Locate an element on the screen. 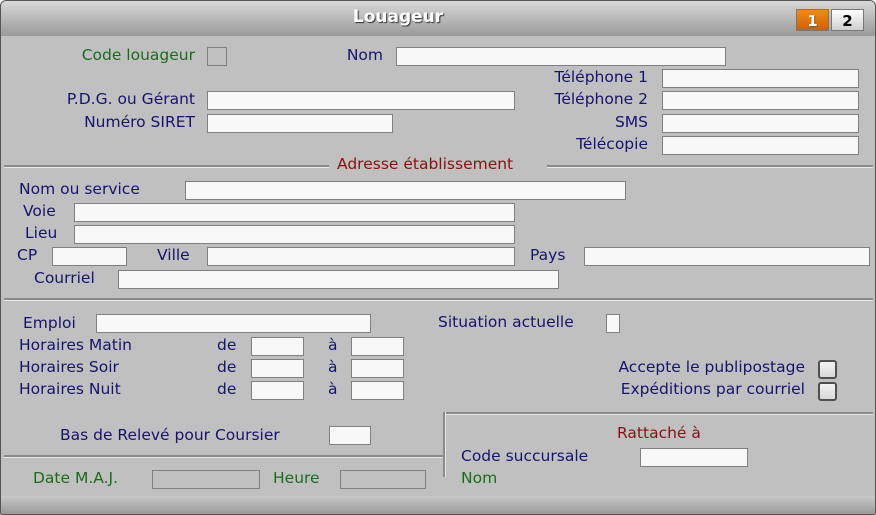 The image size is (876, 515). matin-de-label: de is located at coordinates (227, 345).